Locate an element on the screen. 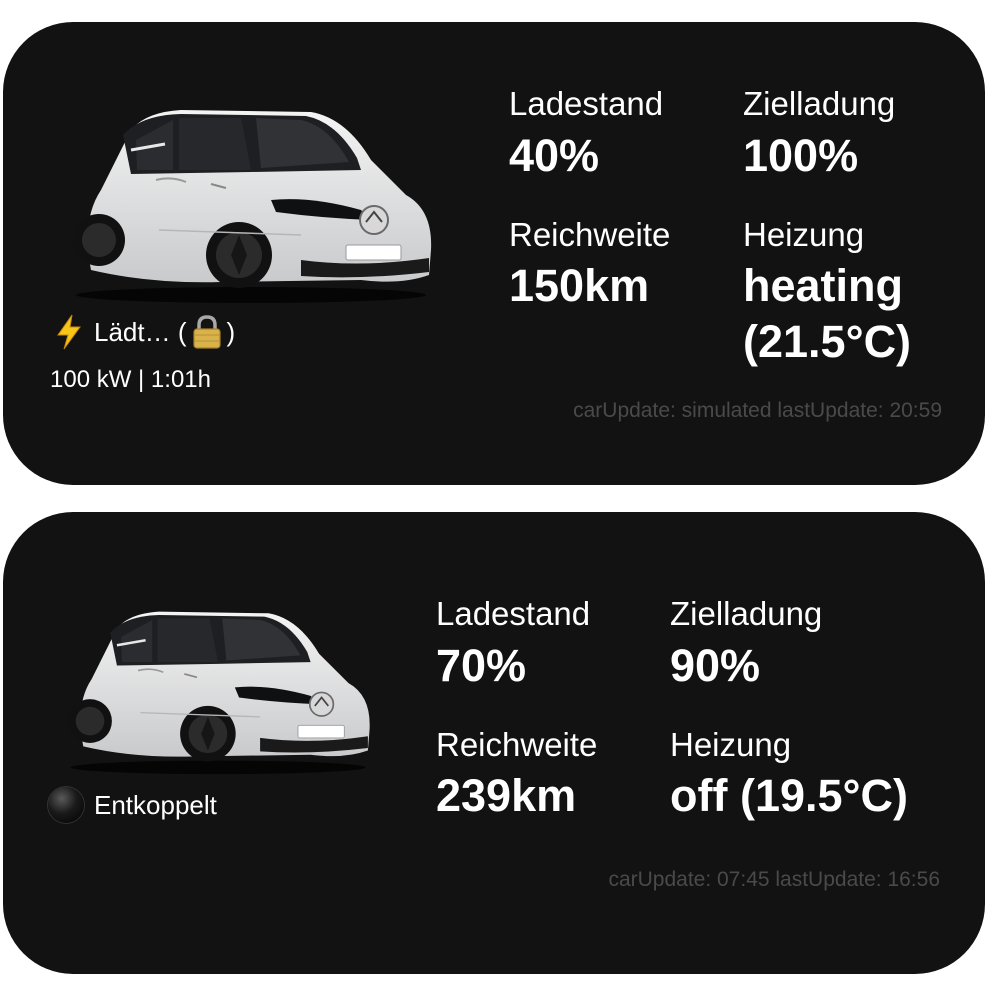 This screenshot has width=988, height=1000. status-text: Lädt… ( is located at coordinates (140, 331).